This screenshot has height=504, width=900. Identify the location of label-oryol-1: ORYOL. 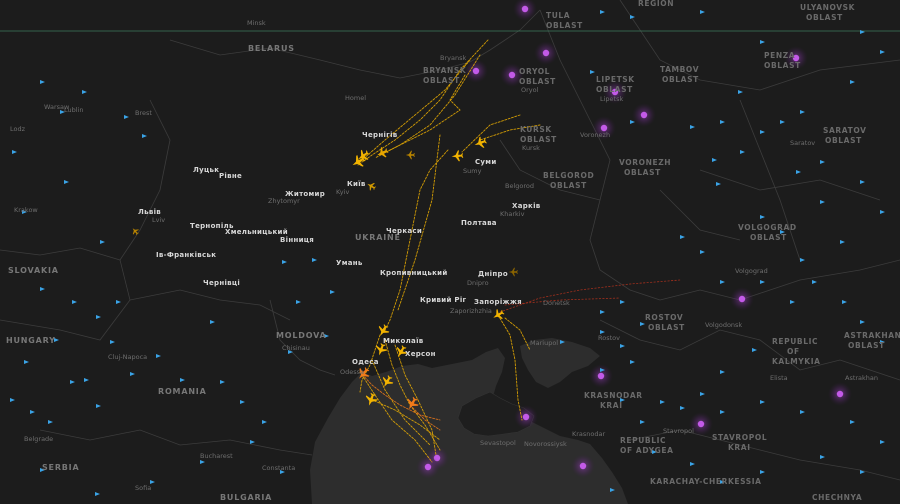
(534, 71).